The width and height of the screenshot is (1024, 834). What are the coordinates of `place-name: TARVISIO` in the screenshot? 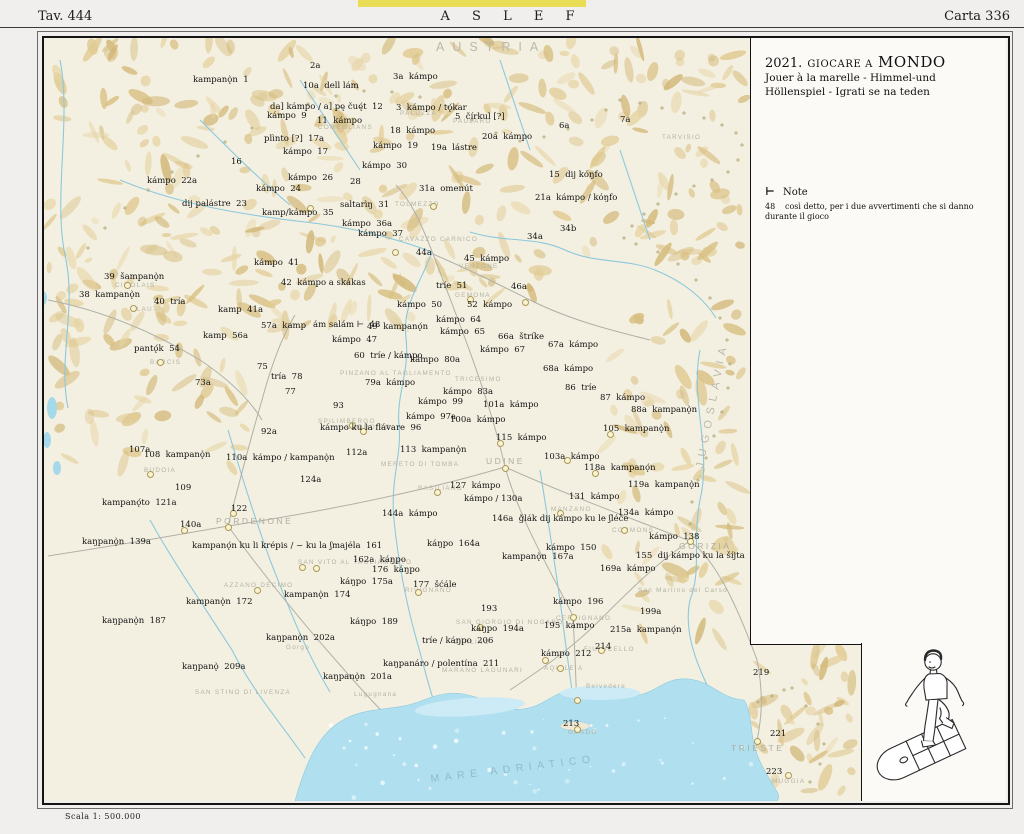 It's located at (682, 137).